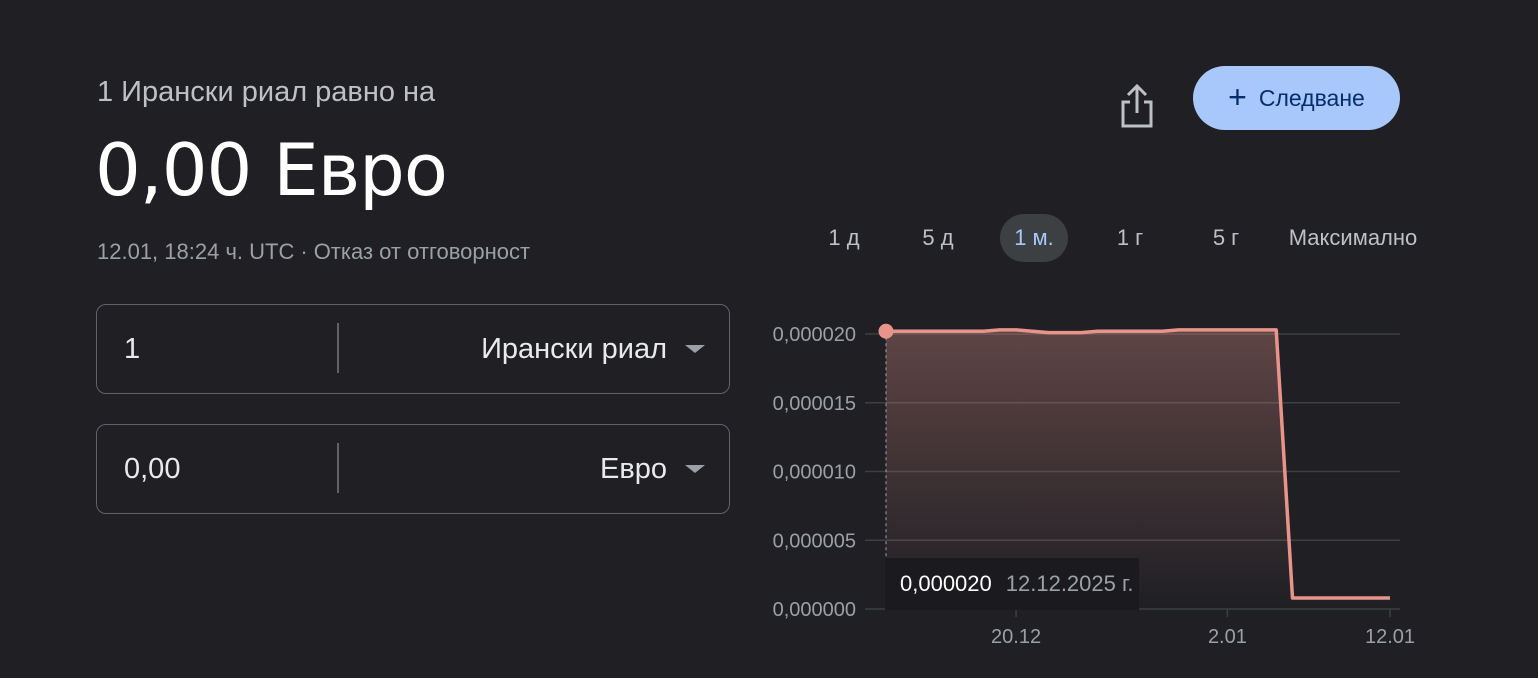 The image size is (1538, 678). I want to click on chart-tooltip: 0,000020 12.12.2025 г., so click(1012, 584).